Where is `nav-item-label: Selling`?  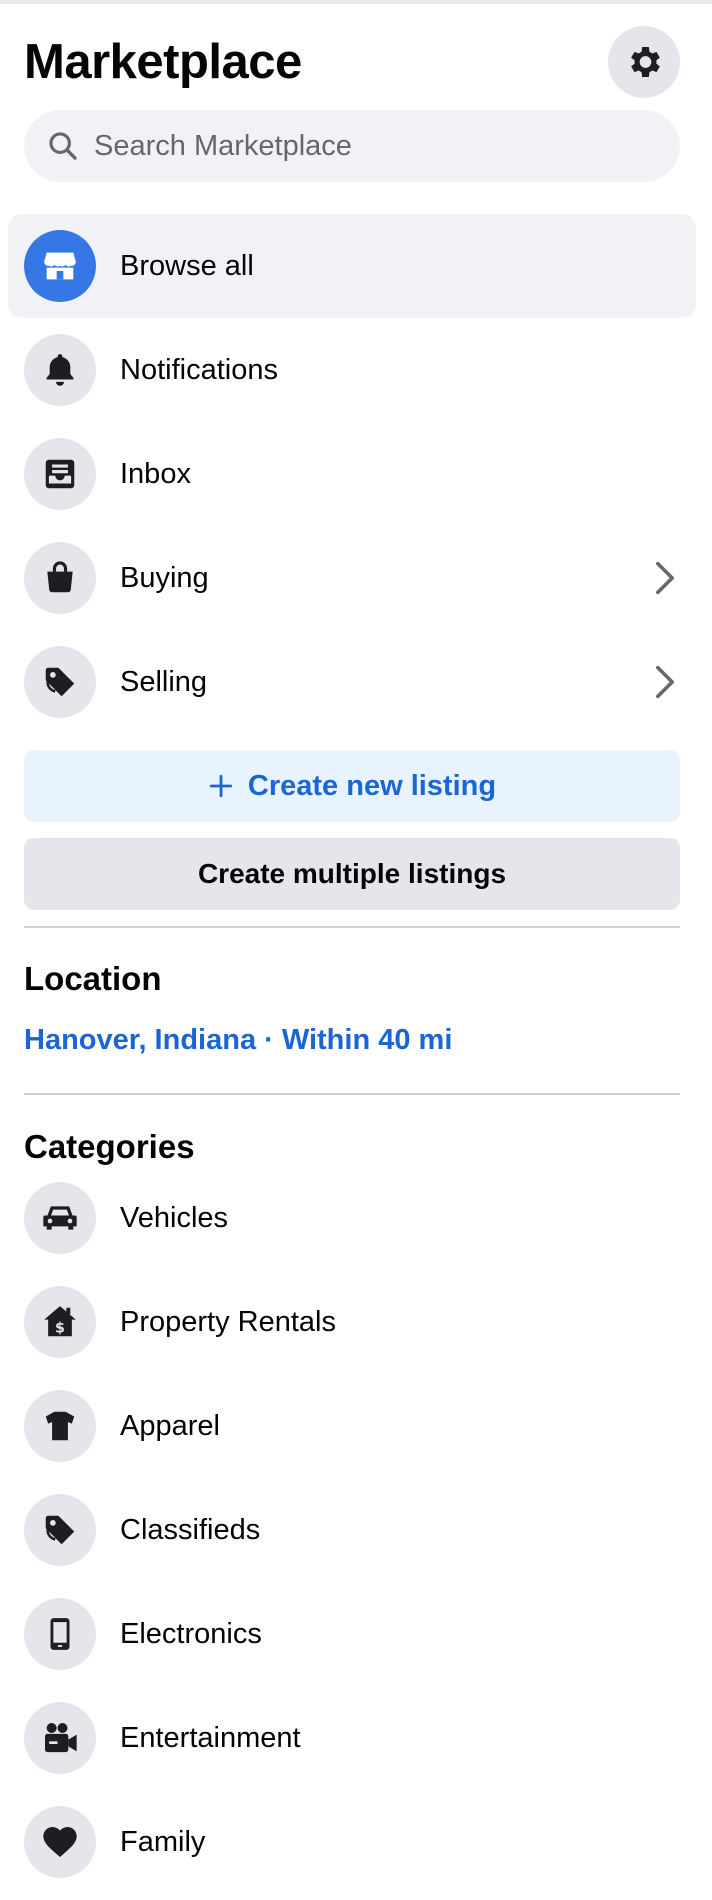 nav-item-label: Selling is located at coordinates (164, 681).